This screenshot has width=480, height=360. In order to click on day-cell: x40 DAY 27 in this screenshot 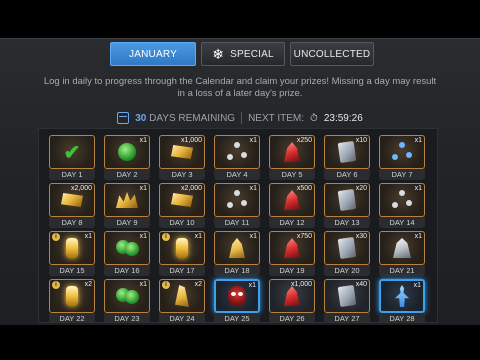, I will do `click(347, 300)`.